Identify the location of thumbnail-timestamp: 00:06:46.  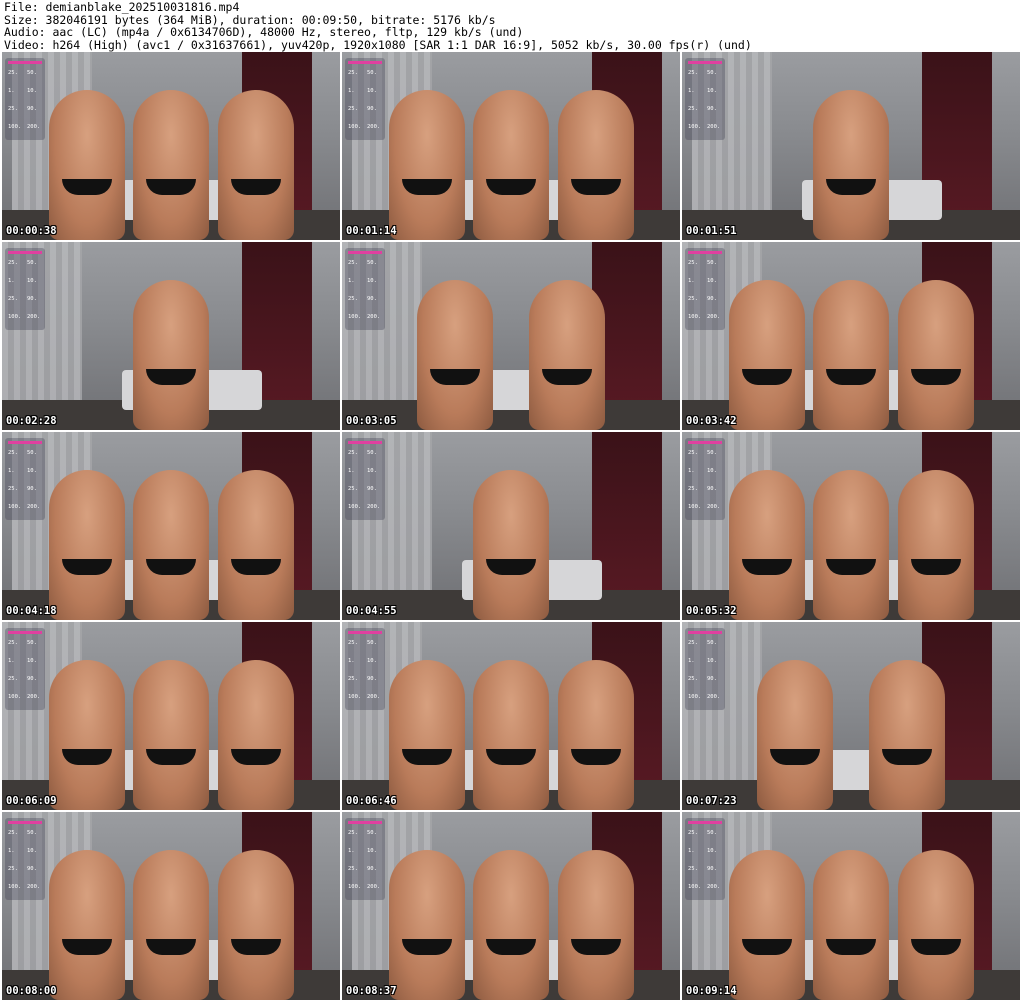
(371, 801).